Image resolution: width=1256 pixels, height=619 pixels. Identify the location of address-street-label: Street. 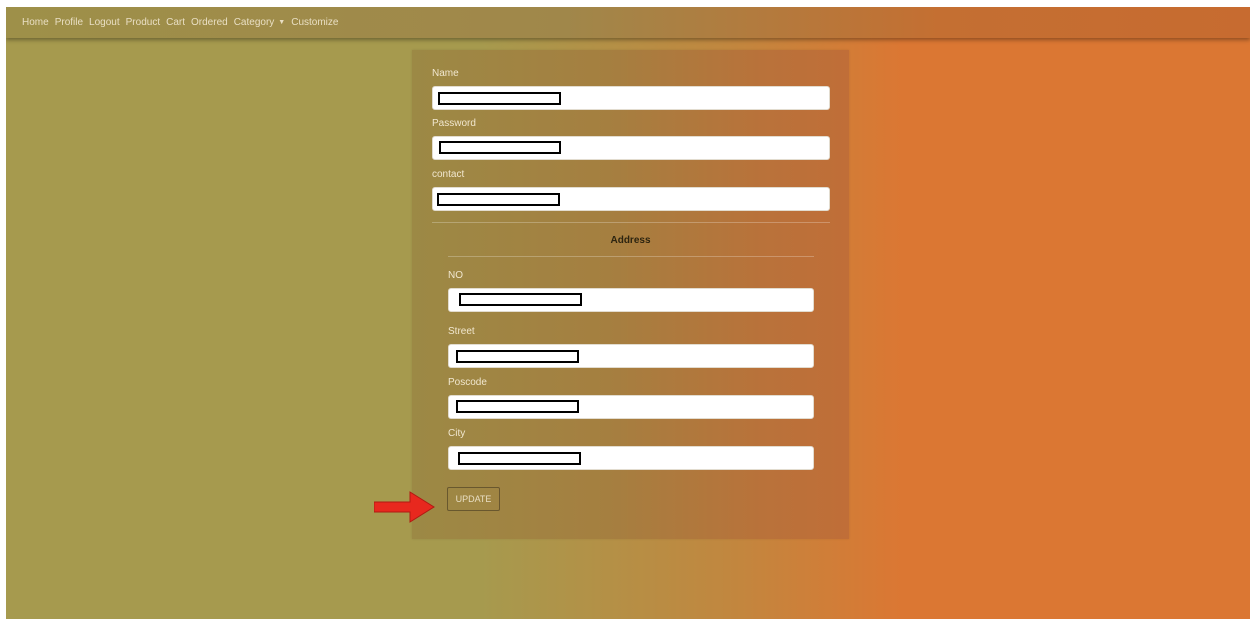
(461, 331).